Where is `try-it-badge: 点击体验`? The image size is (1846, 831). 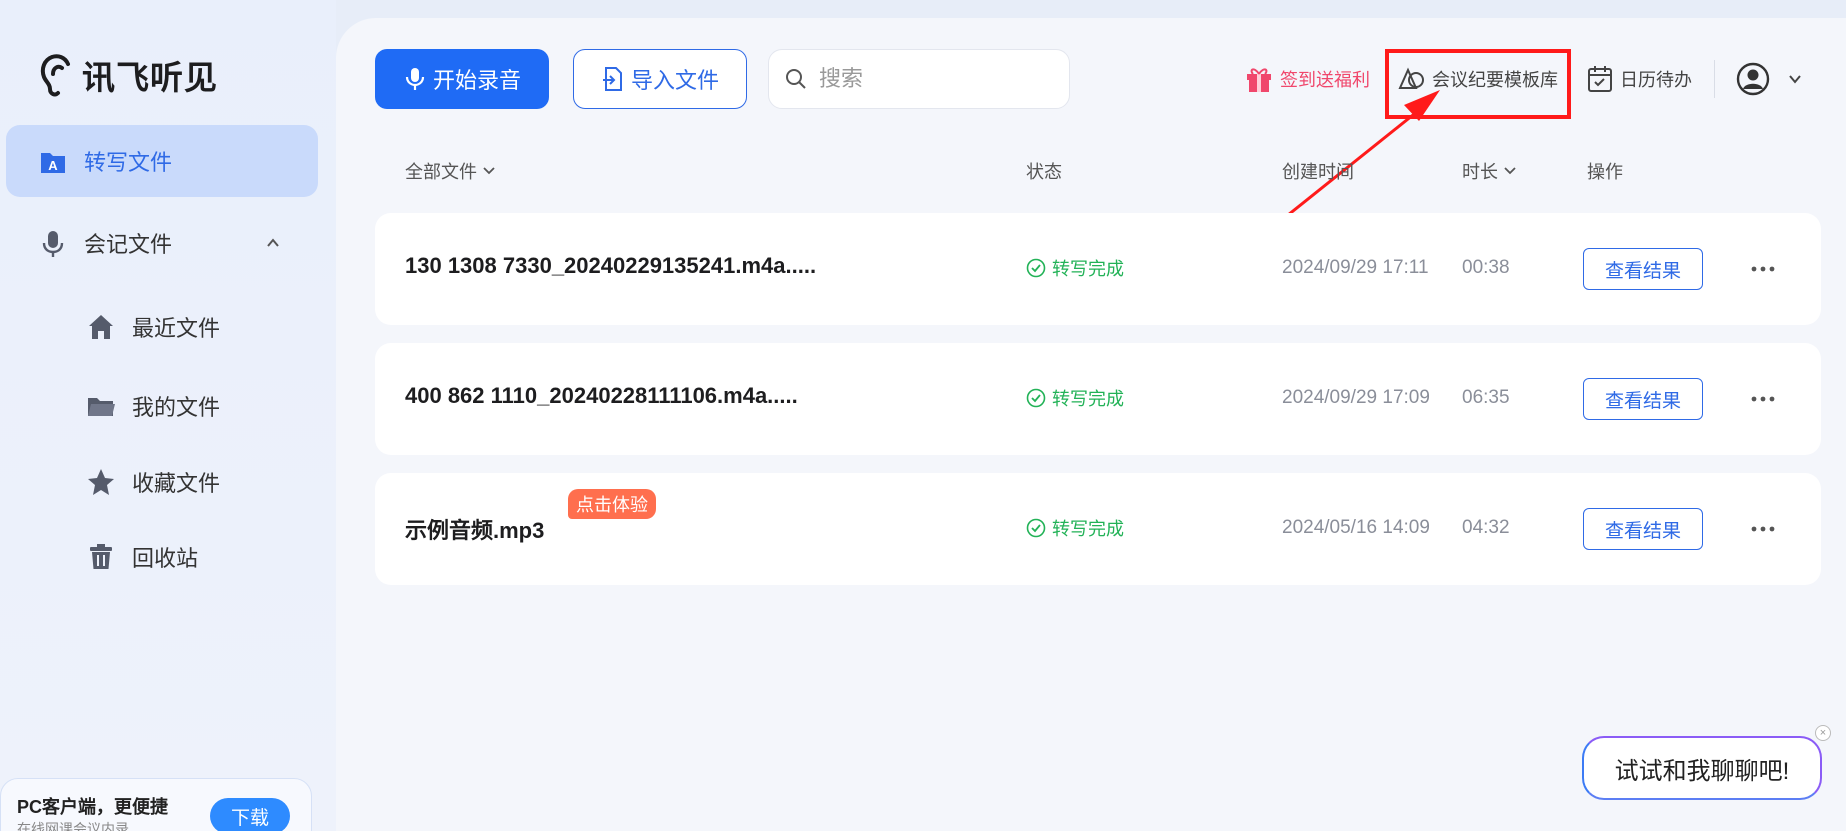
try-it-badge: 点击体验 is located at coordinates (612, 504).